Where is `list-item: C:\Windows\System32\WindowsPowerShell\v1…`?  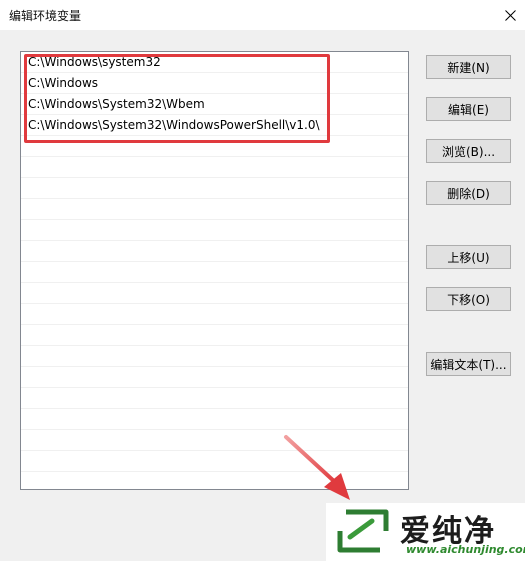
list-item: C:\Windows\System32\WindowsPowerShell\v1… is located at coordinates (214, 125).